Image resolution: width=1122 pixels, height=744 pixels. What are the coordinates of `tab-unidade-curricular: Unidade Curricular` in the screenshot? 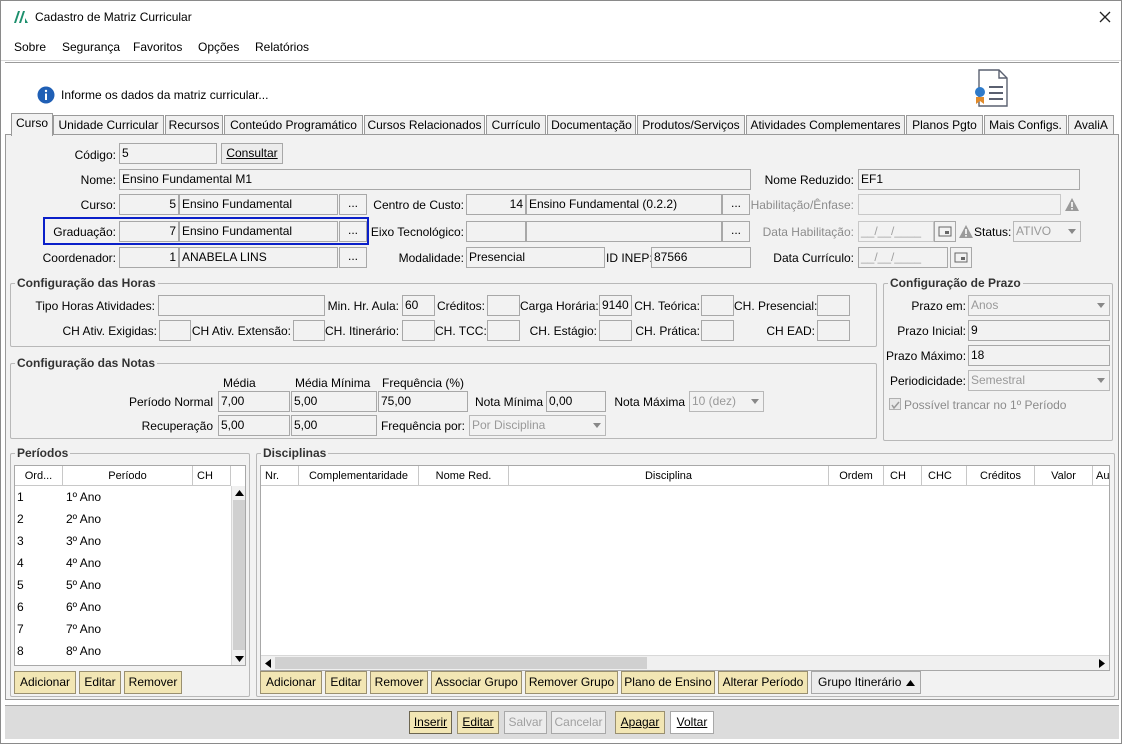 It's located at (108, 125).